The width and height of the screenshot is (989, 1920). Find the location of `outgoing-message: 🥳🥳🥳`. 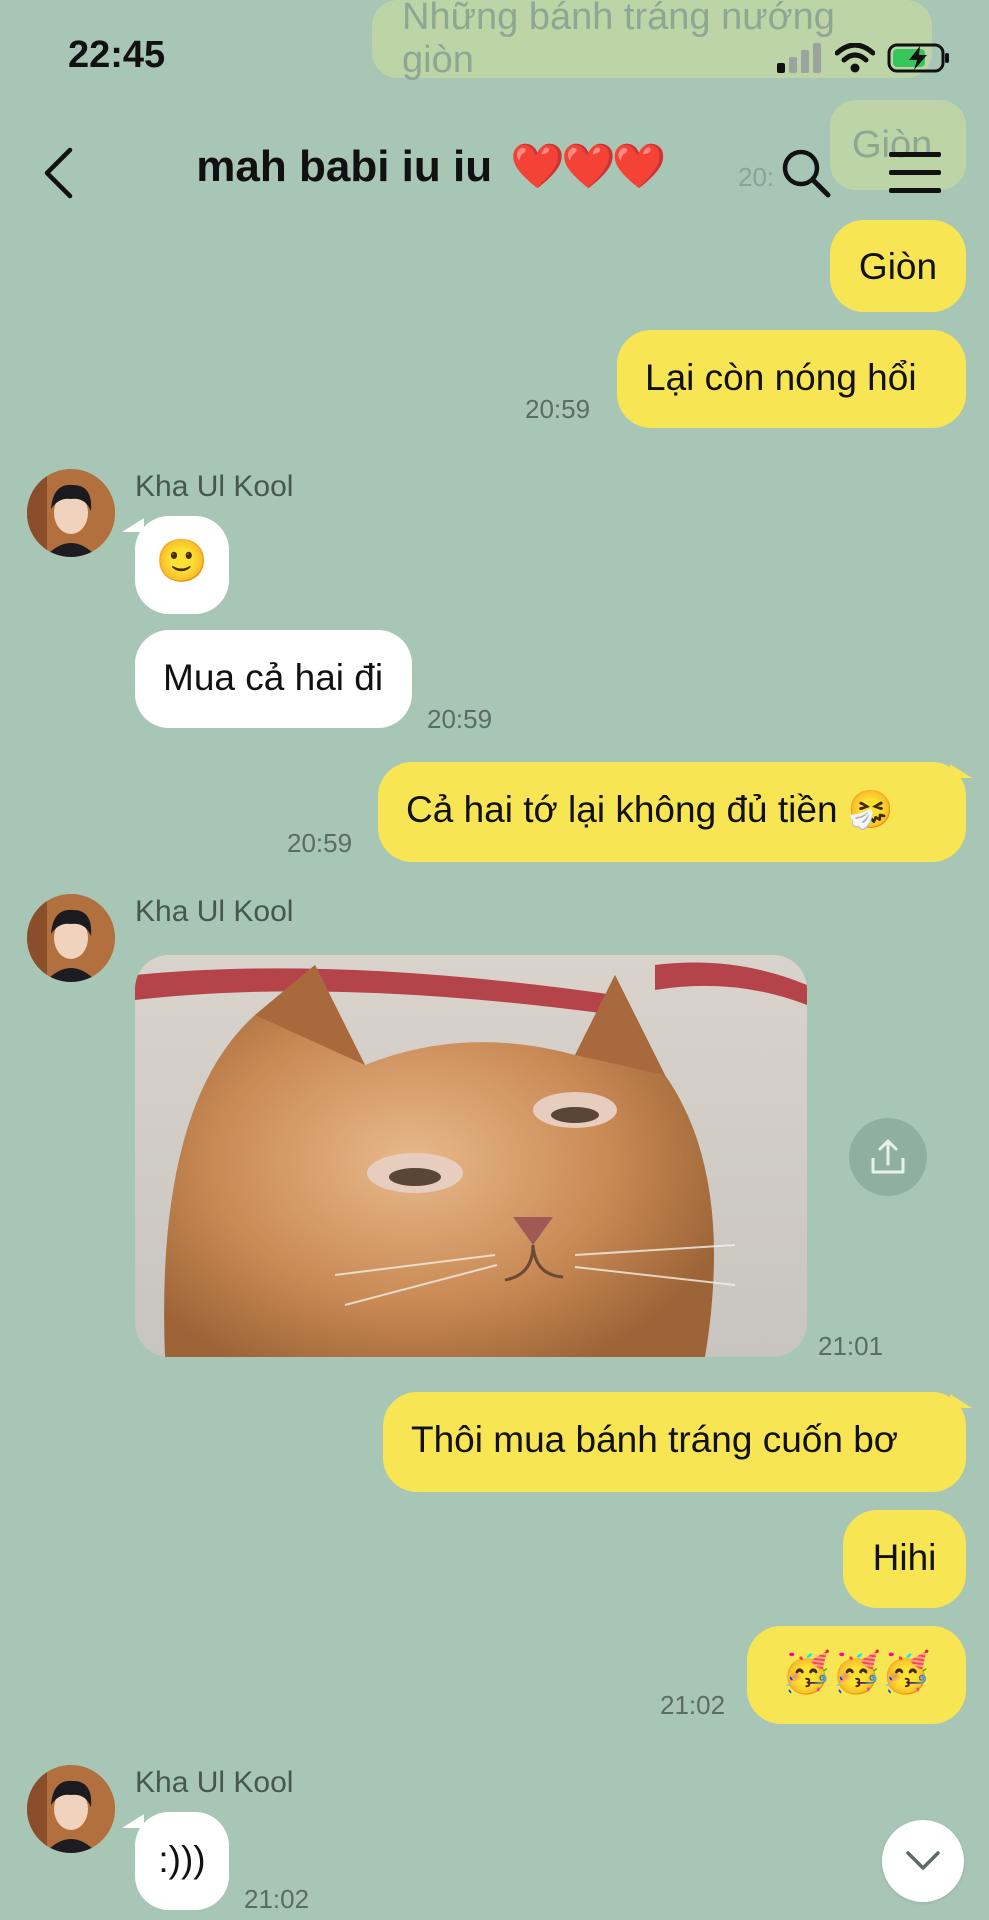

outgoing-message: 🥳🥳🥳 is located at coordinates (856, 1675).